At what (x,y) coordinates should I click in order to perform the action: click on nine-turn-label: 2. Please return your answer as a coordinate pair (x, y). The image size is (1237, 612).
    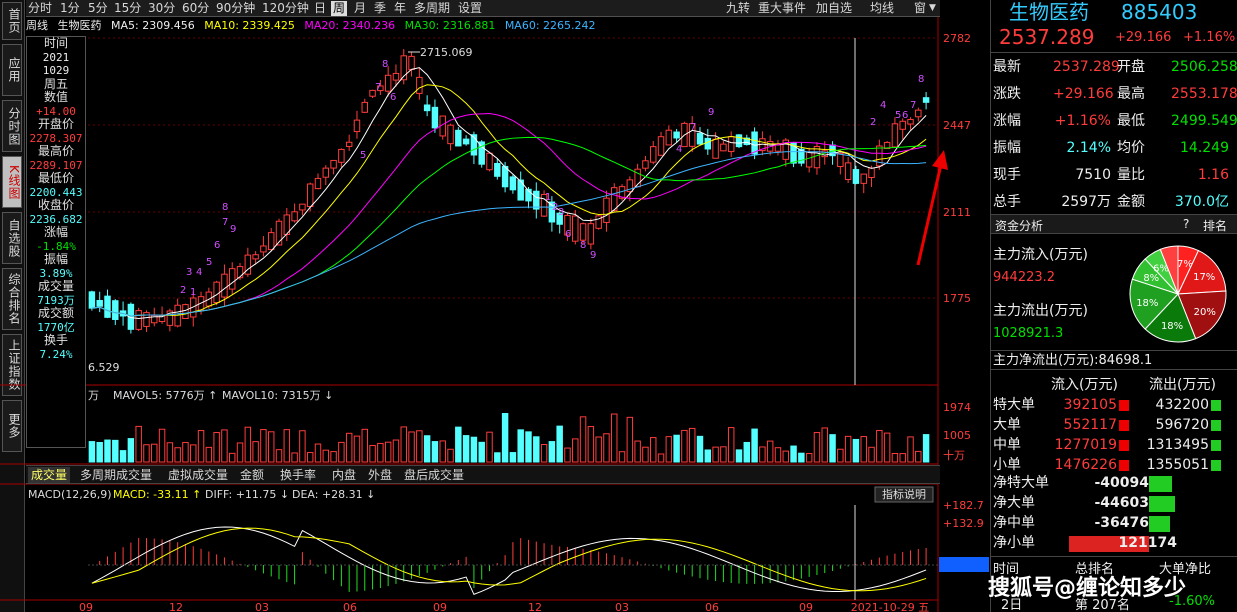
    Looking at the image, I should click on (873, 122).